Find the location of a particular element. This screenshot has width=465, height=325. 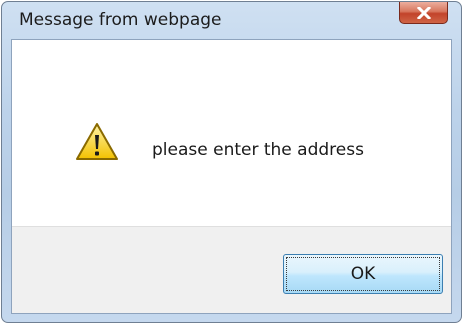

close-icon is located at coordinates (424, 13).